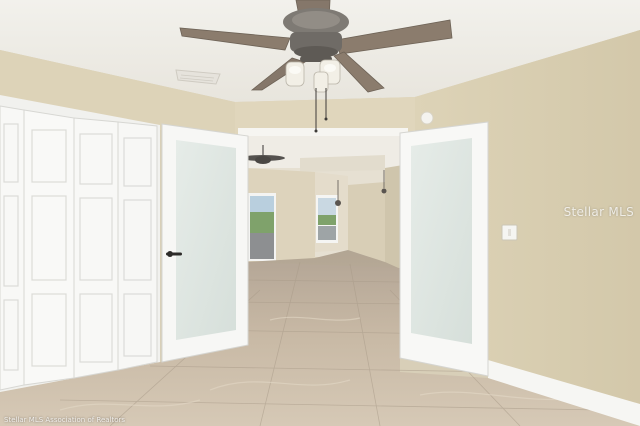 This screenshot has width=640, height=426. I want to click on doorway-header-trim, so click(323, 132).